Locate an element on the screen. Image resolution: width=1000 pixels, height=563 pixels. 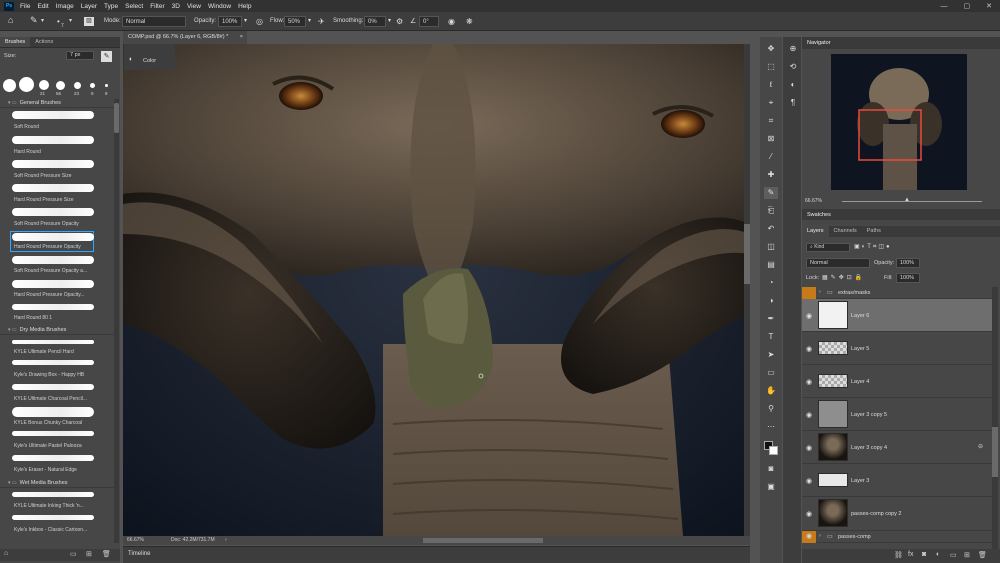
lock-icons: ▦✎✥⊡🔒 is located at coordinates (843, 277).